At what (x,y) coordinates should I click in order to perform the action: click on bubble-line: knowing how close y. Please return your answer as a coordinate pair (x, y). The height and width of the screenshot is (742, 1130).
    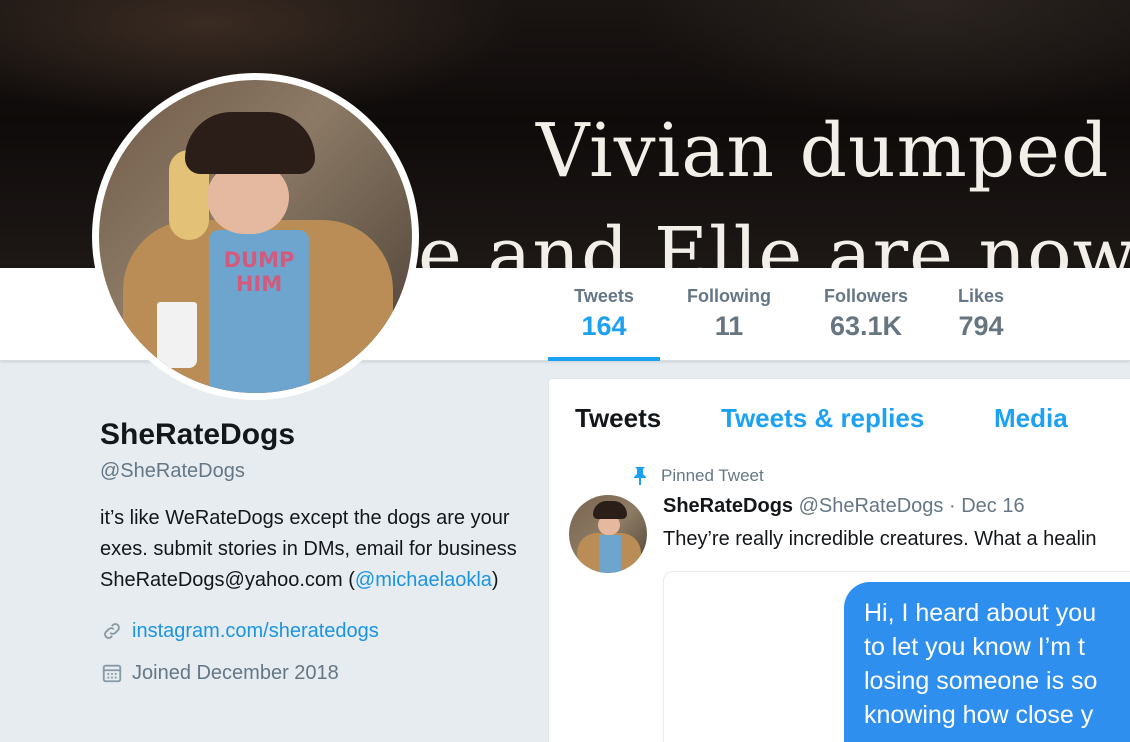
    Looking at the image, I should click on (979, 715).